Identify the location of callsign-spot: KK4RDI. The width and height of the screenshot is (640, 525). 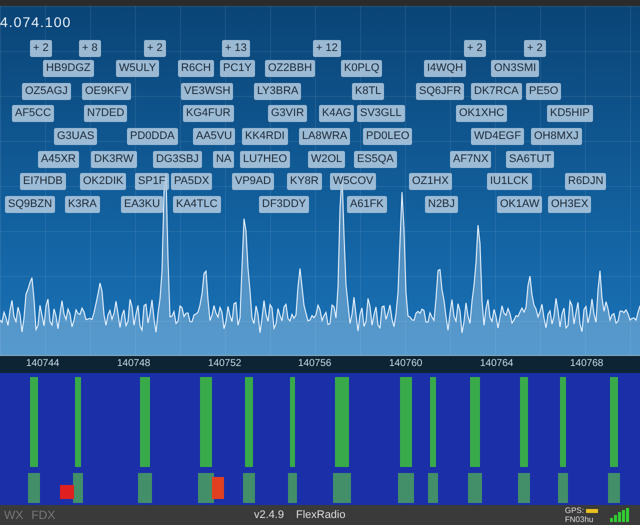
(265, 136).